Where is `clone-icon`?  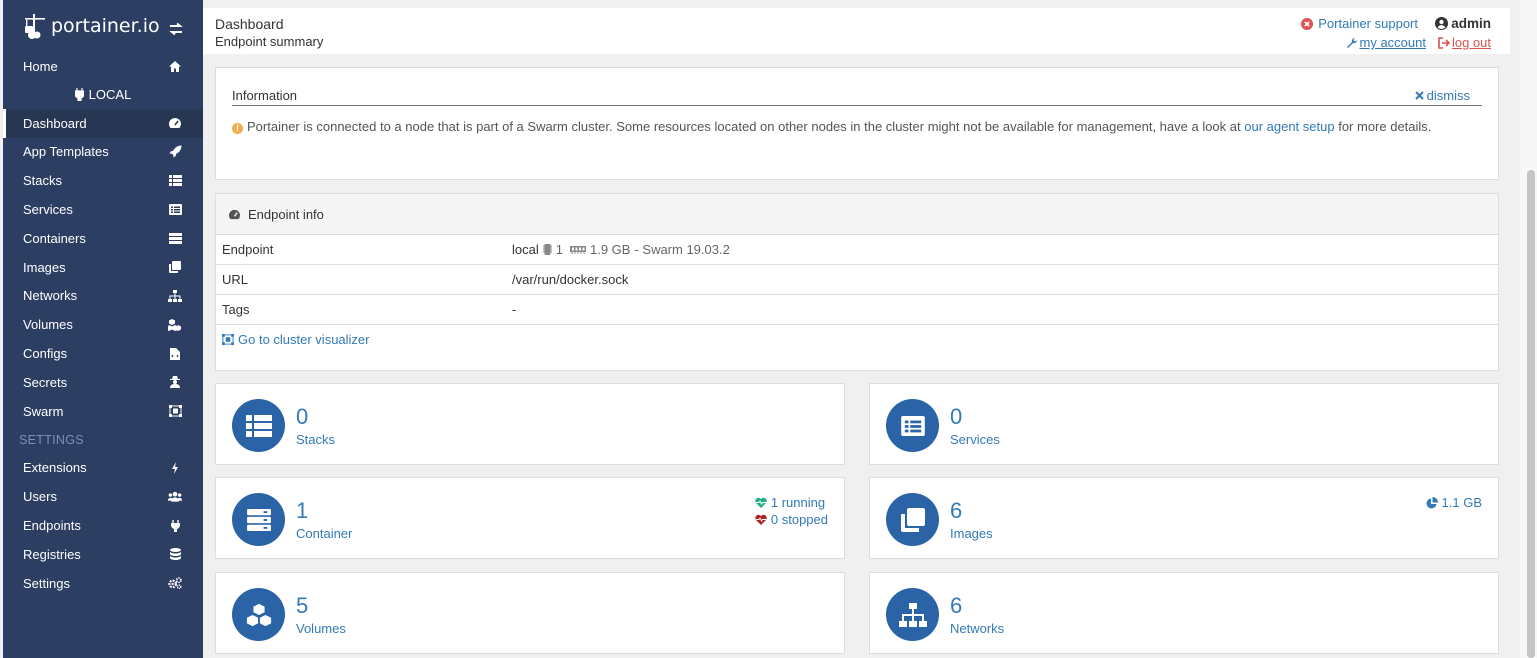
clone-icon is located at coordinates (912, 519).